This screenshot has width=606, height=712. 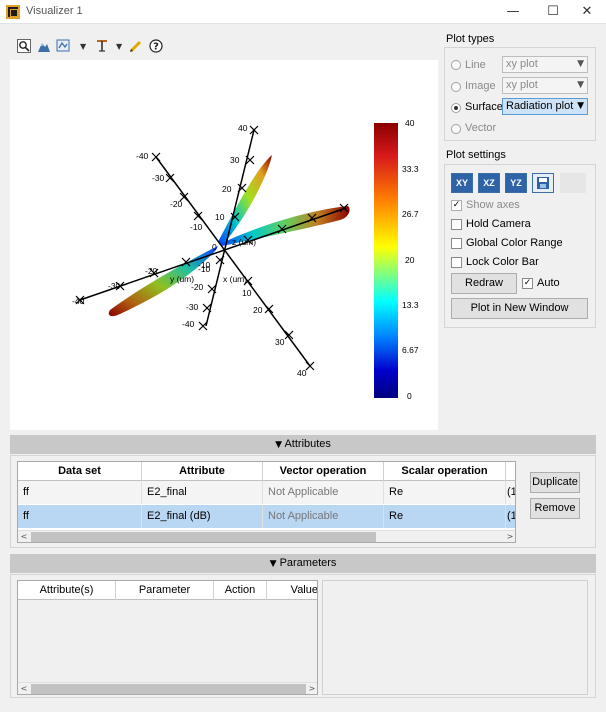 I want to click on plot-in-new-window-button: Plot in New Window, so click(x=519, y=308).